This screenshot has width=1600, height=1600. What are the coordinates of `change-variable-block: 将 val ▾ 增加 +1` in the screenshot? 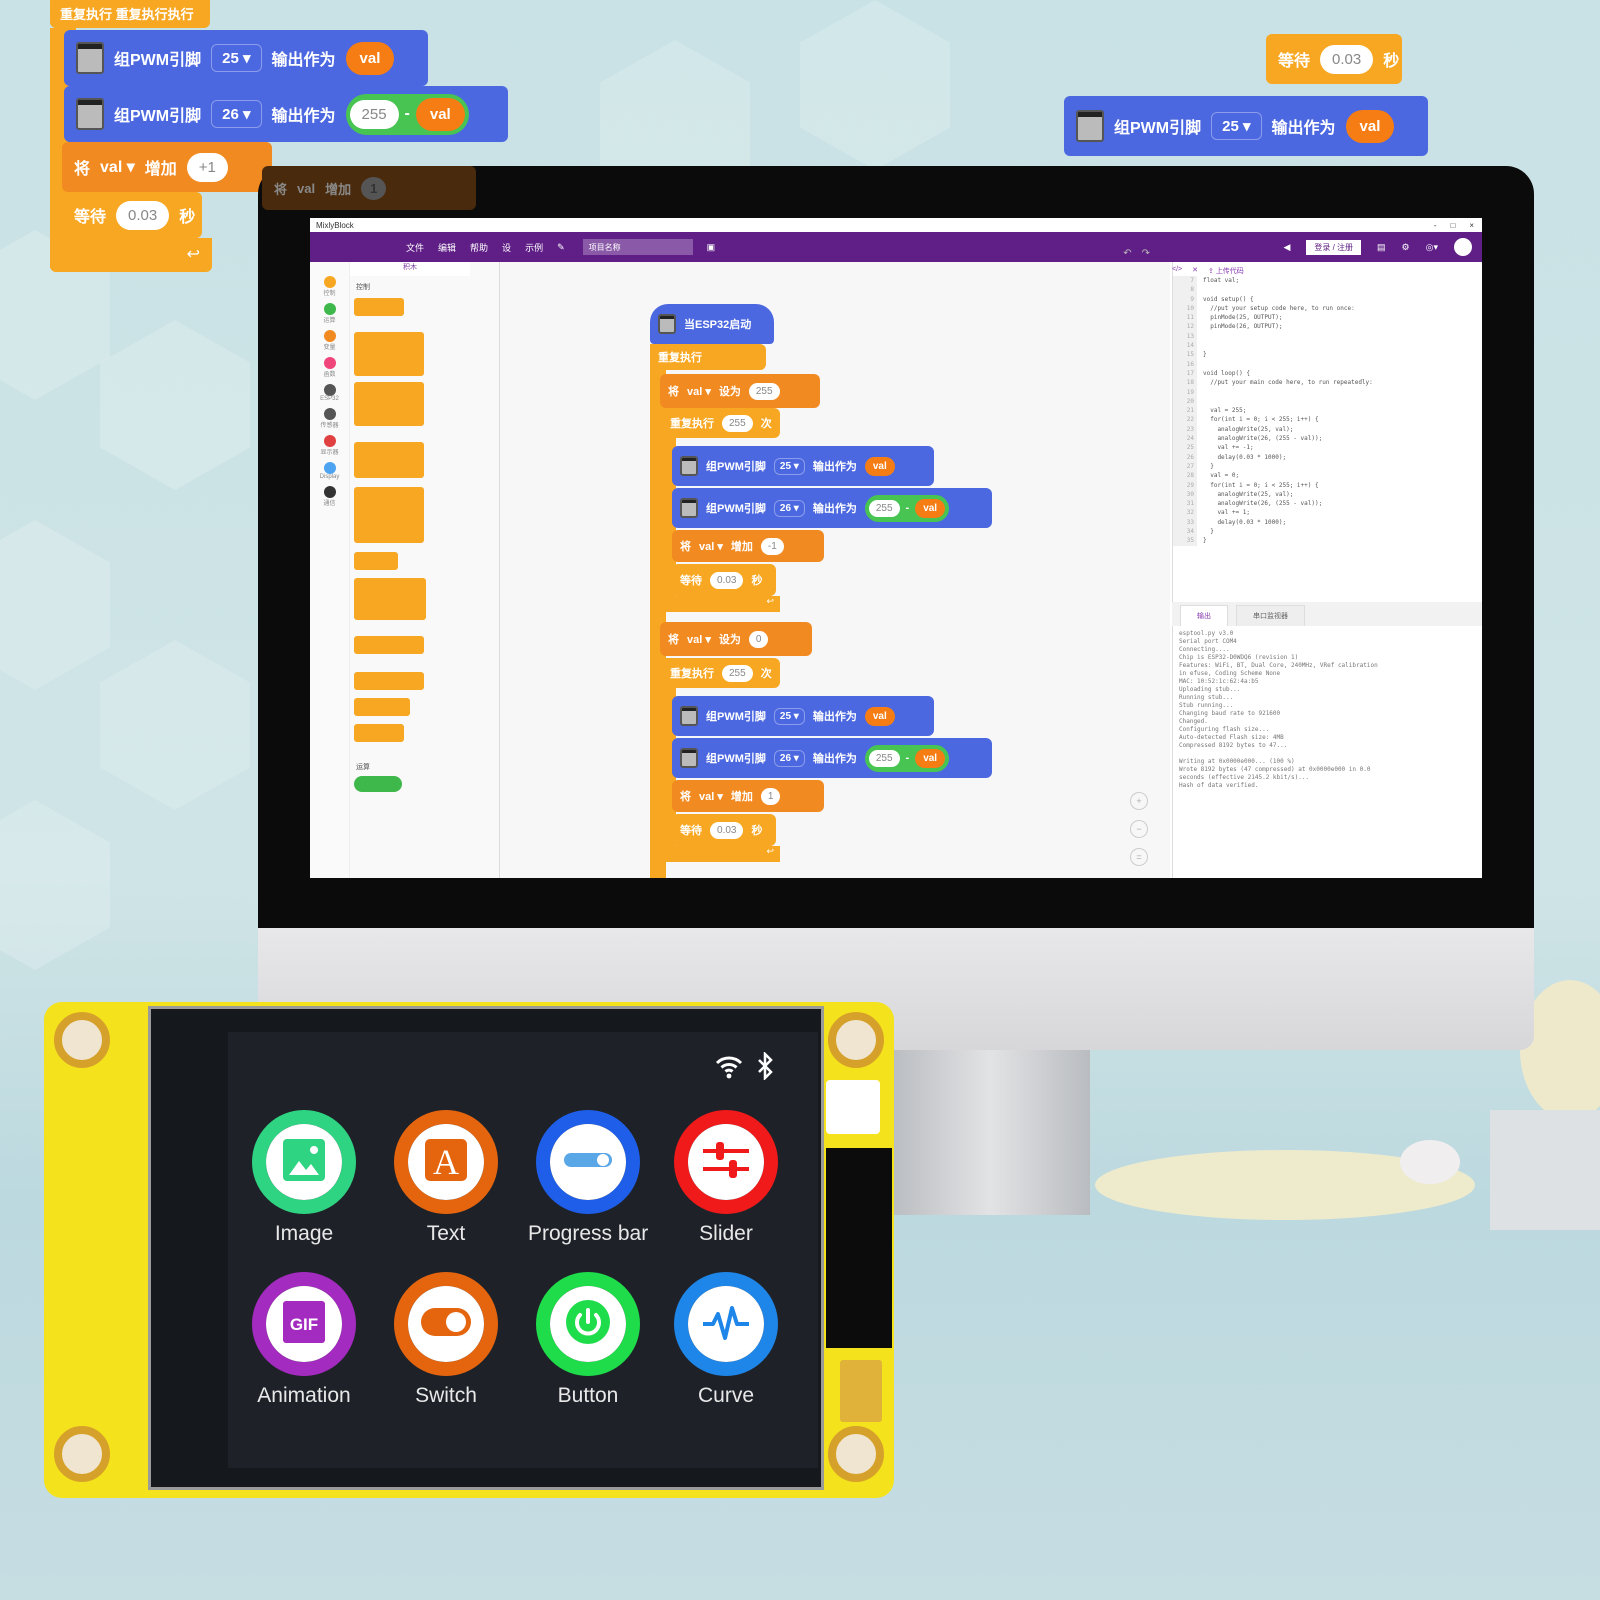 It's located at (167, 167).